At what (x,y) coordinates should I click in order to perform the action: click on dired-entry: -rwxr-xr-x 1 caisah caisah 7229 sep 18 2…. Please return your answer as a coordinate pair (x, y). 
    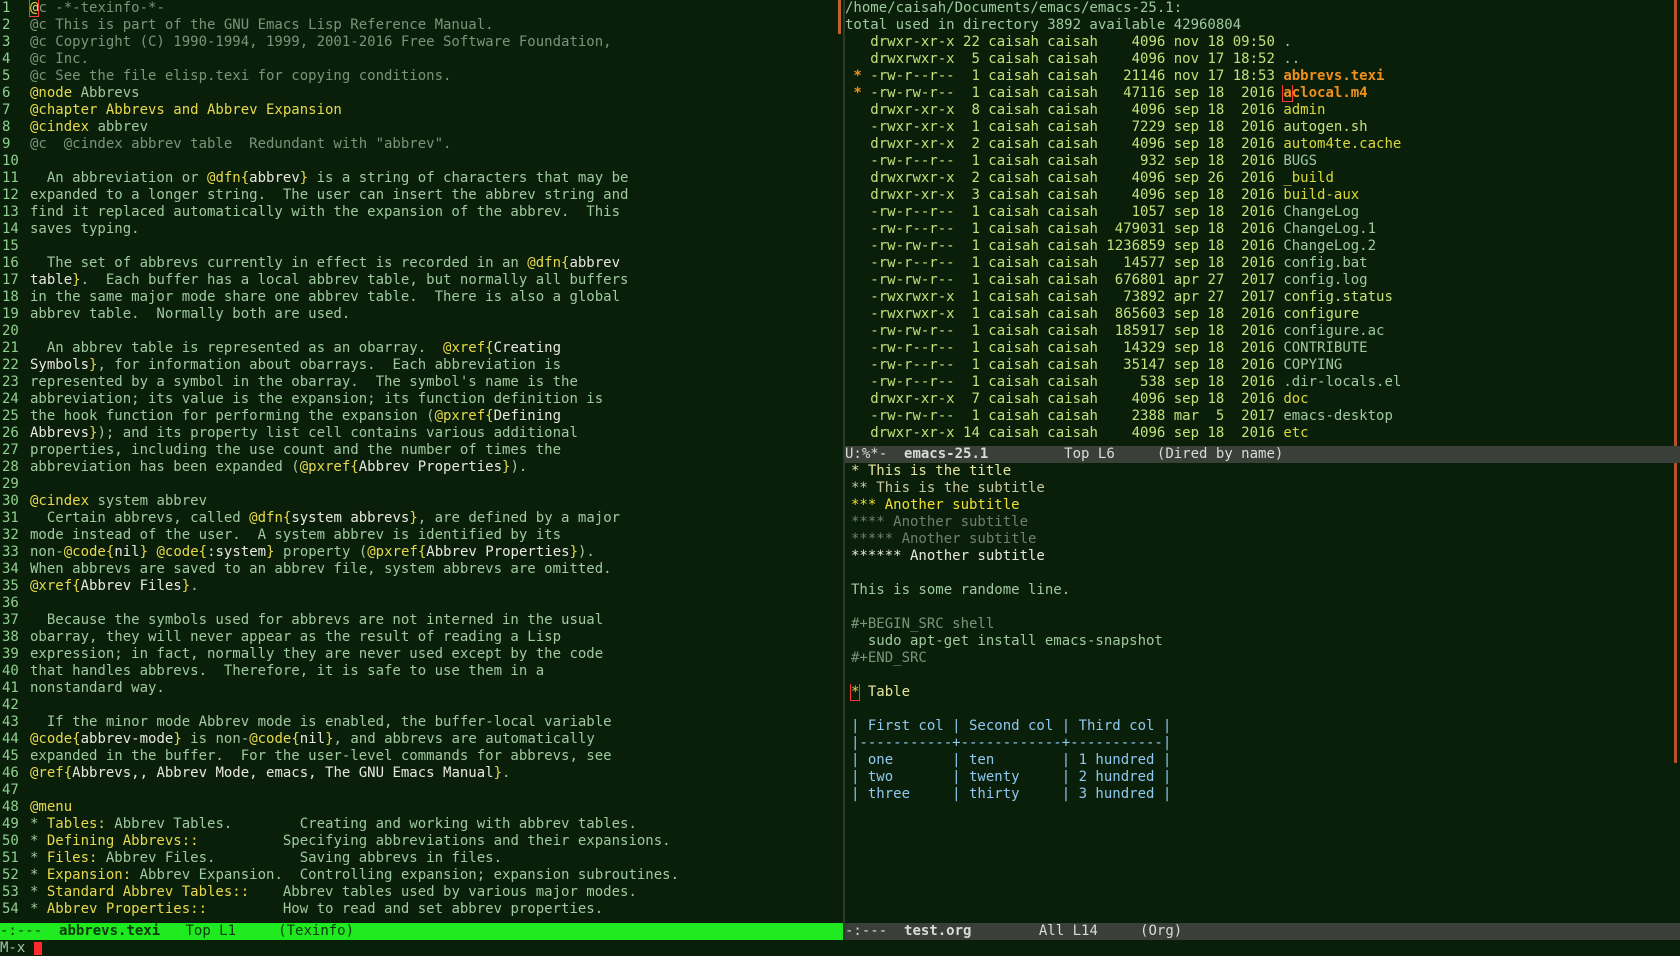
    Looking at the image, I should click on (1262, 127).